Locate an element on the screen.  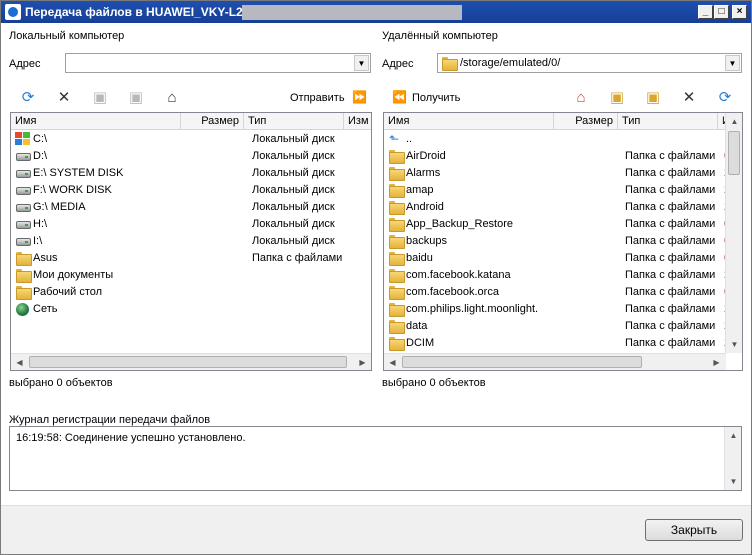
close-button: Закрыть is located at coordinates (694, 530).